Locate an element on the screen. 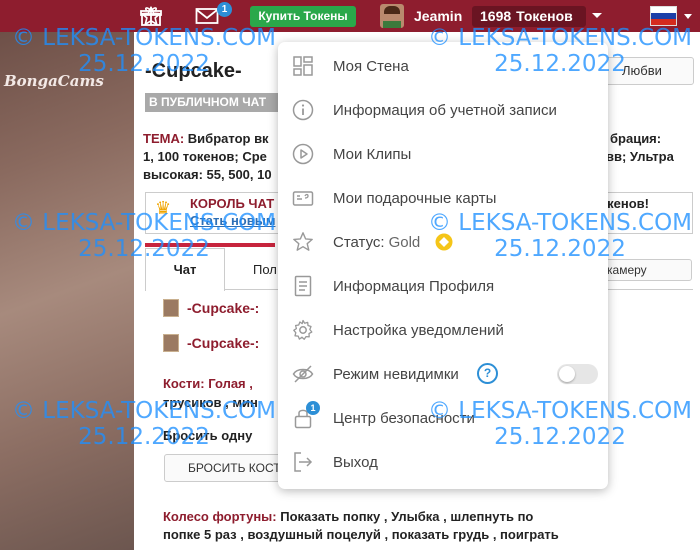 The width and height of the screenshot is (700, 550). dice-line-2: трусиков , мин is located at coordinates (210, 402).